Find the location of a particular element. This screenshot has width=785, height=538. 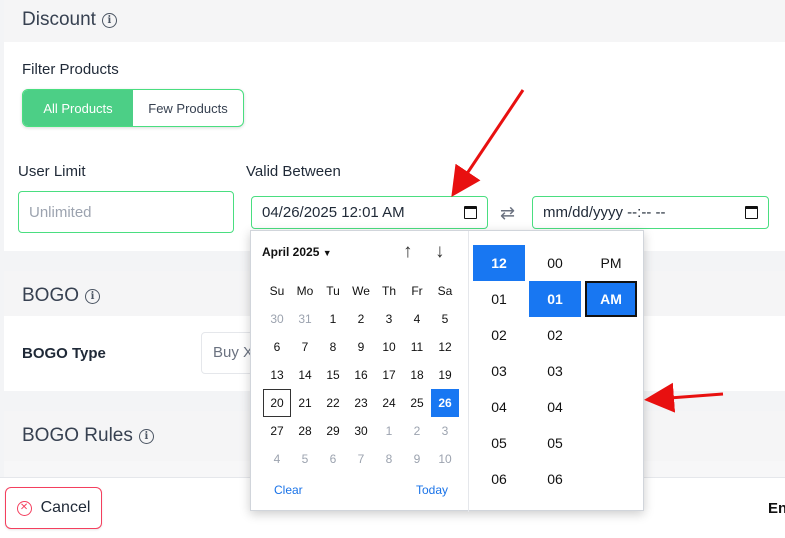

weekday-label: Mo is located at coordinates (305, 291).